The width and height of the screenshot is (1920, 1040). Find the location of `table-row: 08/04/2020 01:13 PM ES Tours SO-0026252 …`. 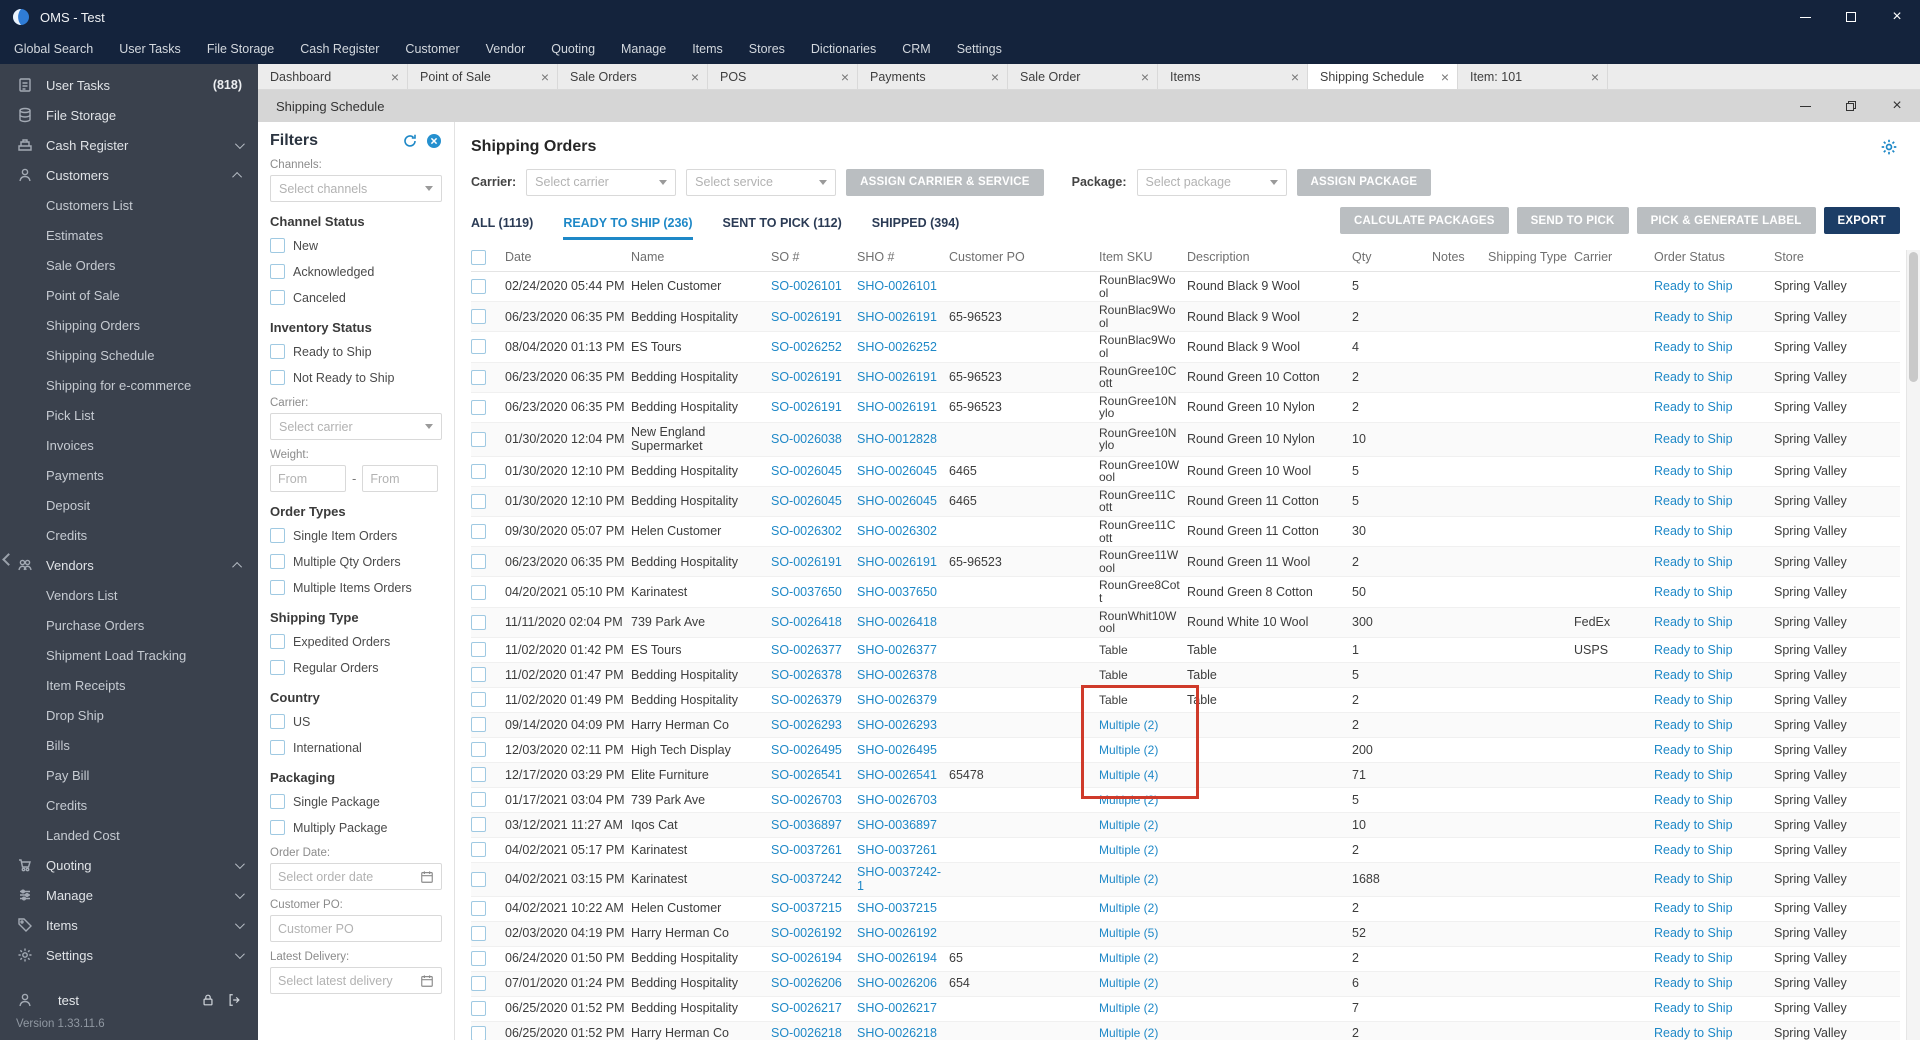

table-row: 08/04/2020 01:13 PM ES Tours SO-0026252 … is located at coordinates (1185, 347).